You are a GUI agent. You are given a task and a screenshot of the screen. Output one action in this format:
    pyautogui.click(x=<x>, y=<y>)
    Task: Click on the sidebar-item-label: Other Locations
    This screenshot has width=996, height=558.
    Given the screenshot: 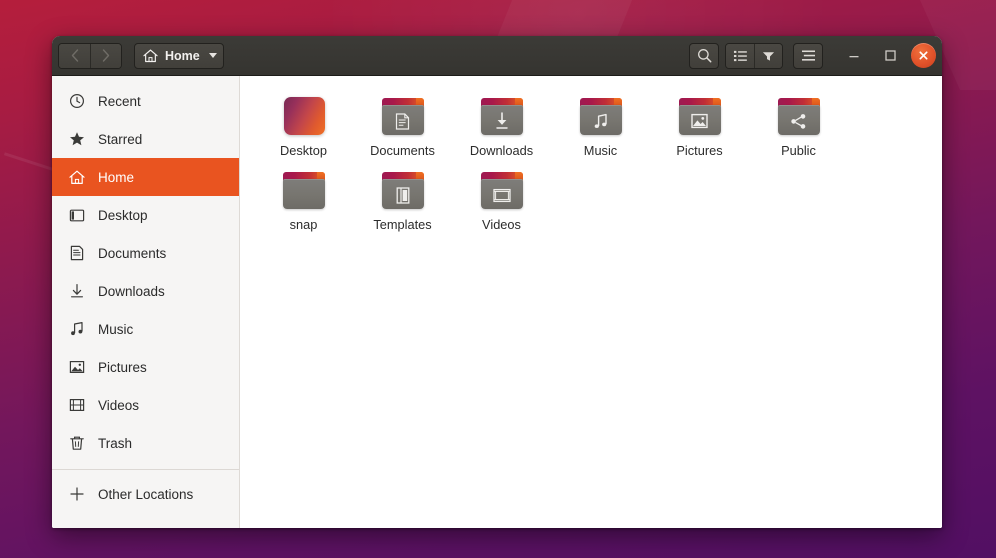 What is the action you would take?
    pyautogui.click(x=146, y=494)
    